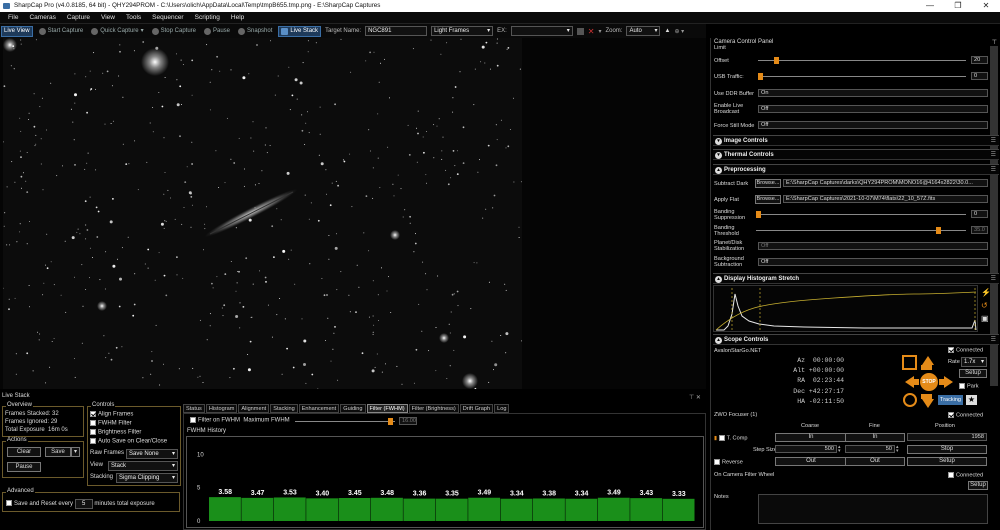 The image size is (1000, 530). Describe the element at coordinates (24, 467) in the screenshot. I see `pause-stack-button: Pause` at that location.